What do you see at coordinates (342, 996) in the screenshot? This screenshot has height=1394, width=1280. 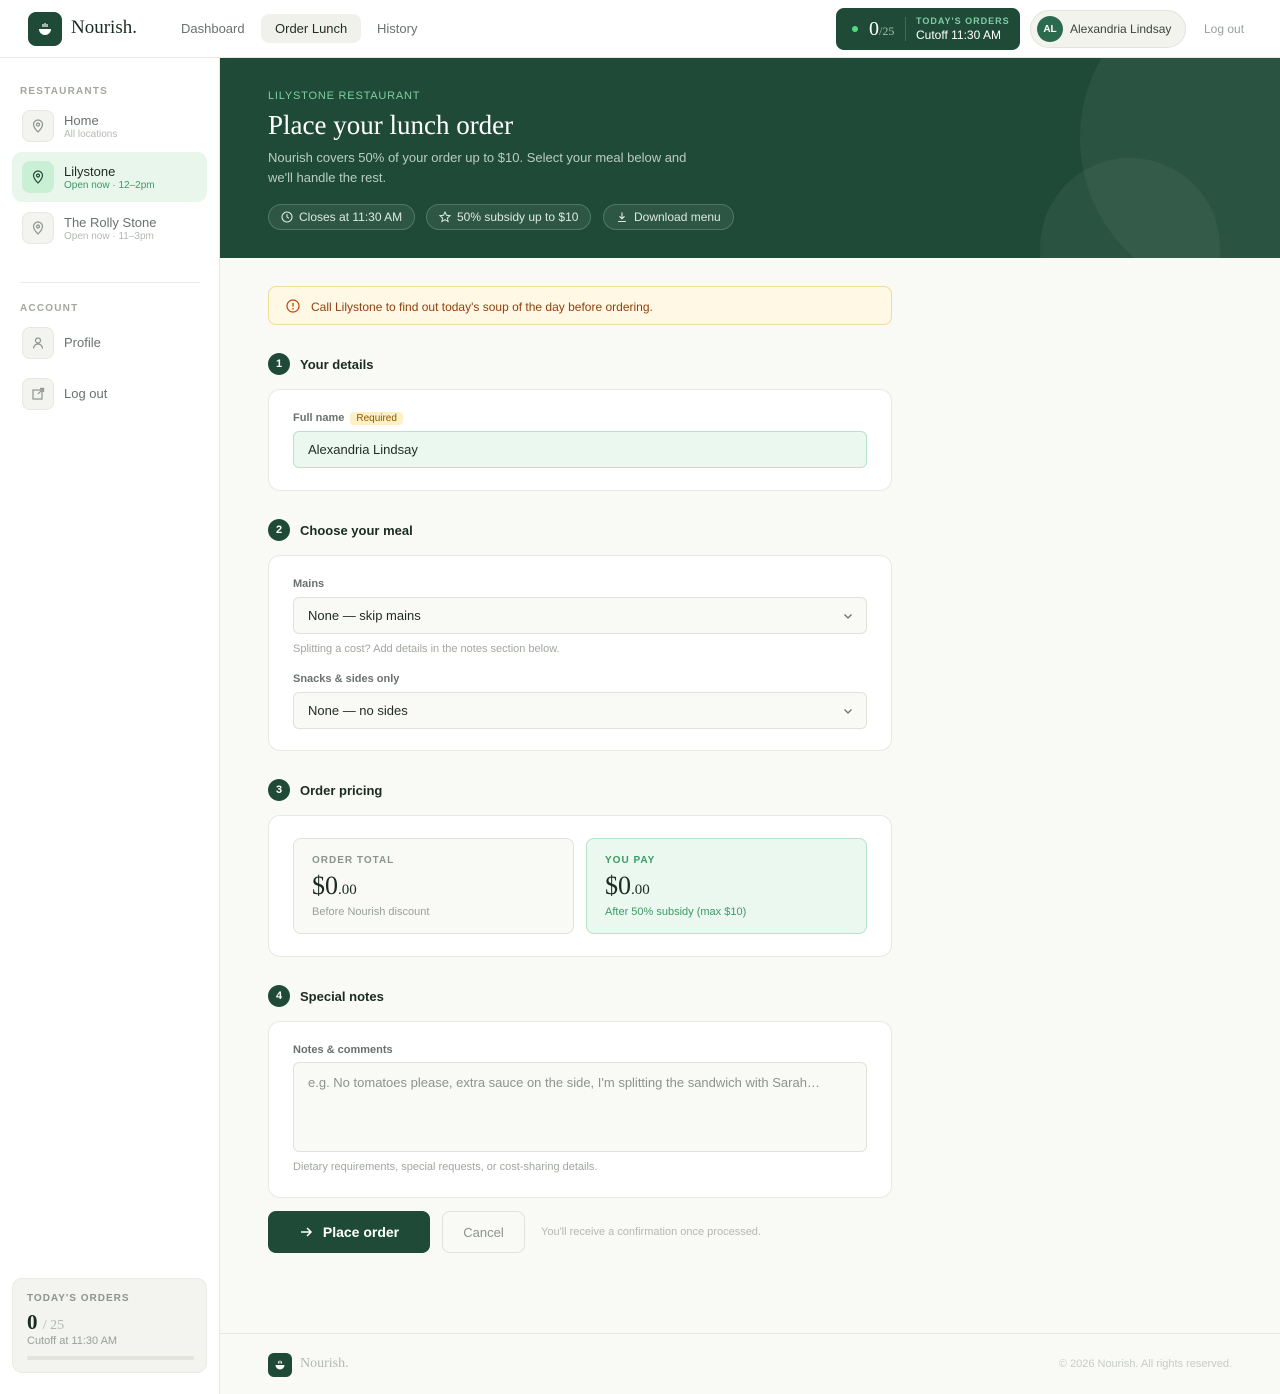 I see `step-title: Special notes` at bounding box center [342, 996].